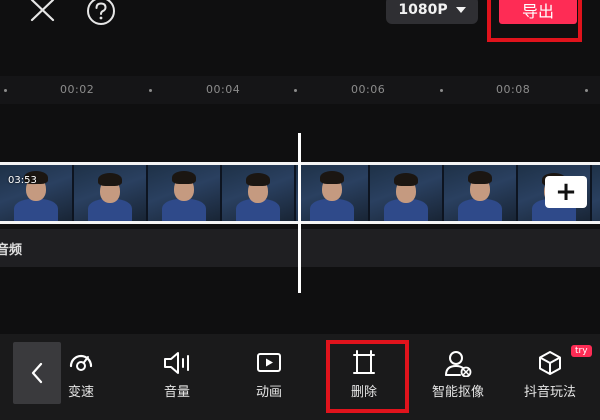  Describe the element at coordinates (363, 392) in the screenshot. I see `tool-delete-label: 删除` at that location.